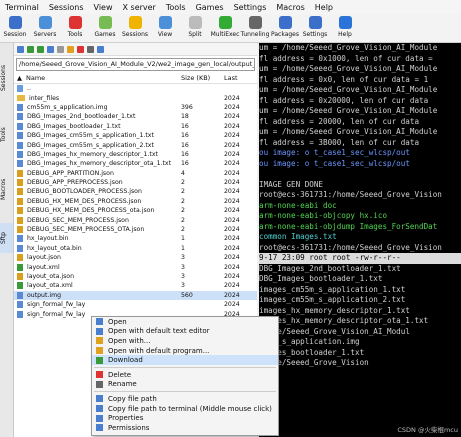  Describe the element at coordinates (185, 360) in the screenshot. I see `context-download-item: Download` at that location.